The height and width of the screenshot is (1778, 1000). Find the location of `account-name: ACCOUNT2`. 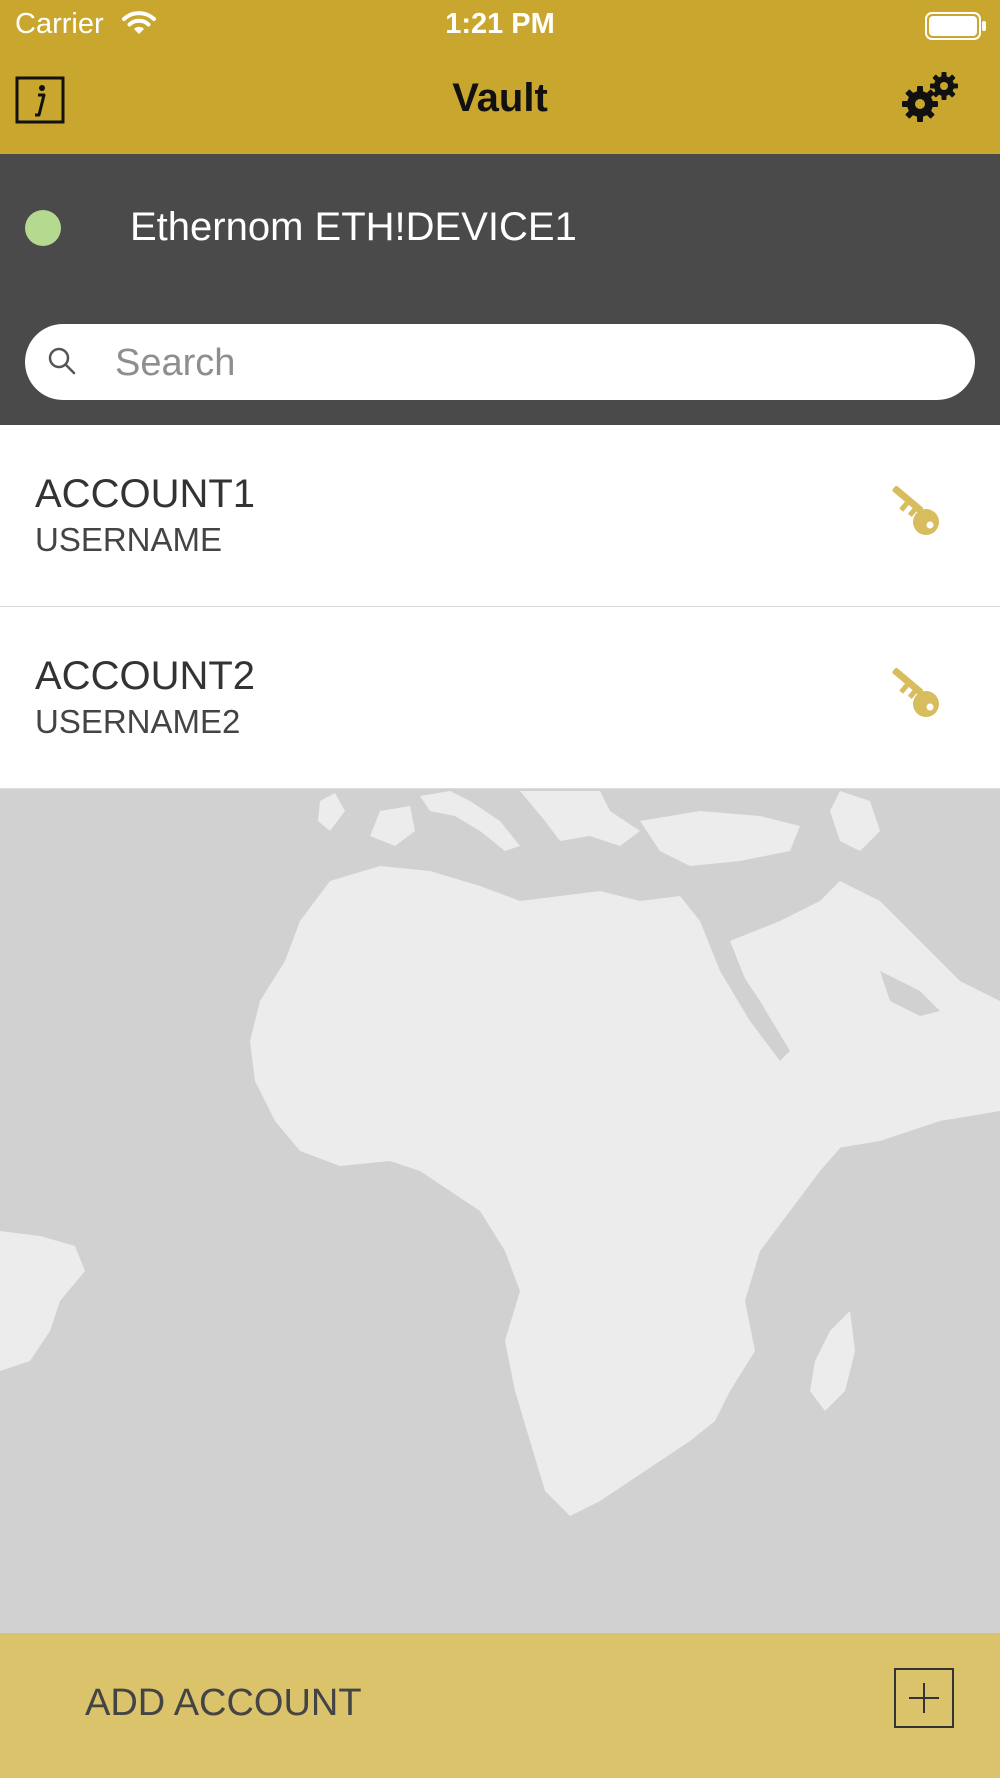

account-name: ACCOUNT2 is located at coordinates (145, 676).